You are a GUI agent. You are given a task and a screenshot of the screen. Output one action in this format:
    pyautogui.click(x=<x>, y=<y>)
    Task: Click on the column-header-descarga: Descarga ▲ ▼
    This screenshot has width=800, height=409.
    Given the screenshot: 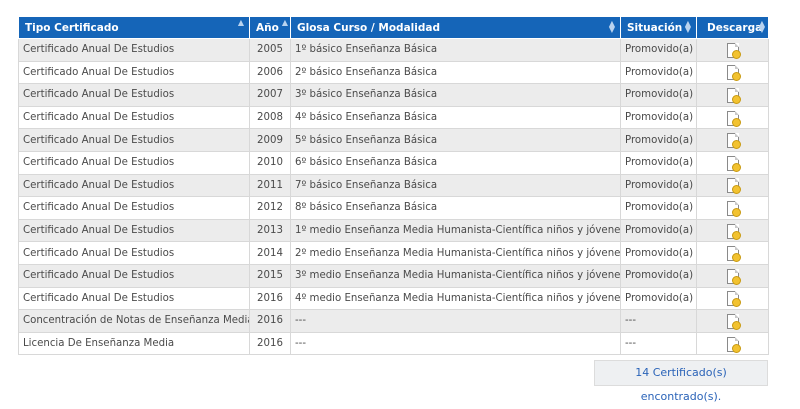 What is the action you would take?
    pyautogui.click(x=732, y=27)
    